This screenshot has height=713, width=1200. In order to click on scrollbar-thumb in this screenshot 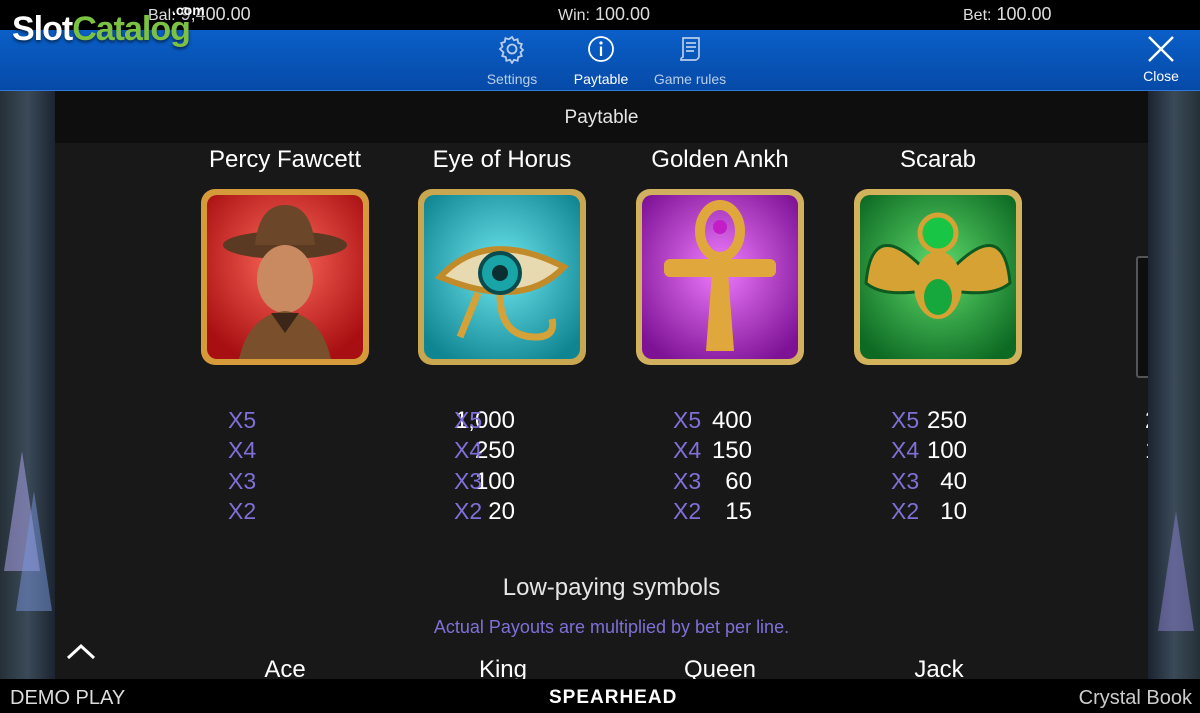, I will do `click(1142, 317)`.